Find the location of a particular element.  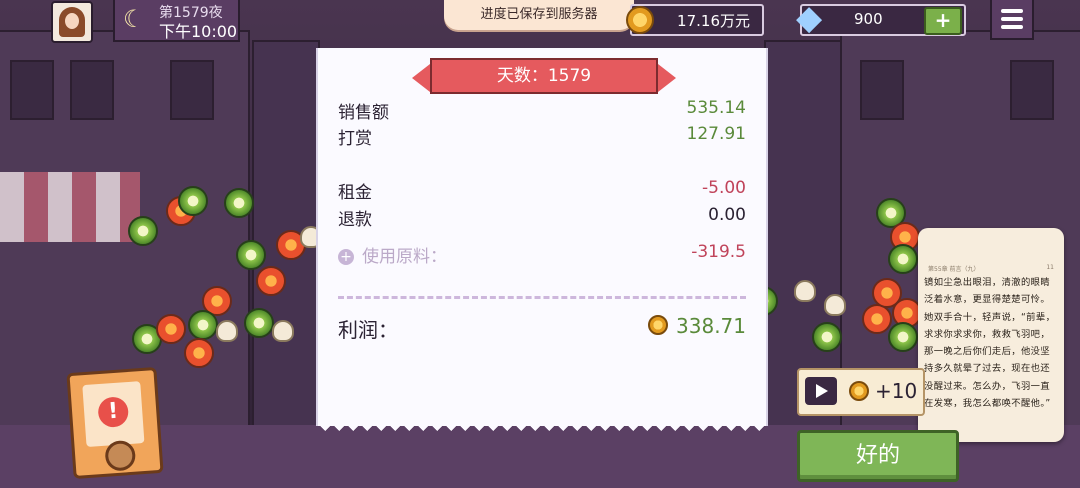

reward-amount: +10 is located at coordinates (896, 391).